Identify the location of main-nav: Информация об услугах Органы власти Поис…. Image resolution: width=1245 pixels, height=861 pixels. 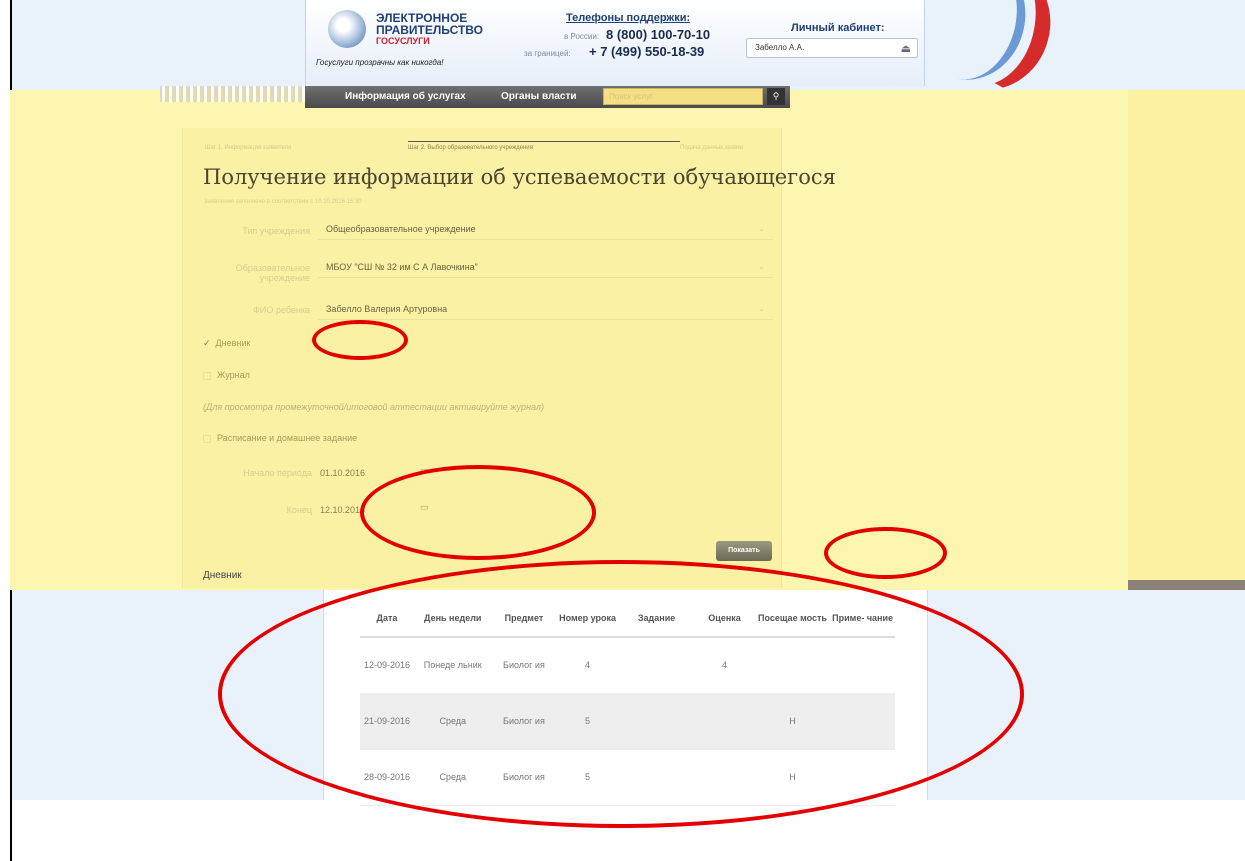
(547, 97).